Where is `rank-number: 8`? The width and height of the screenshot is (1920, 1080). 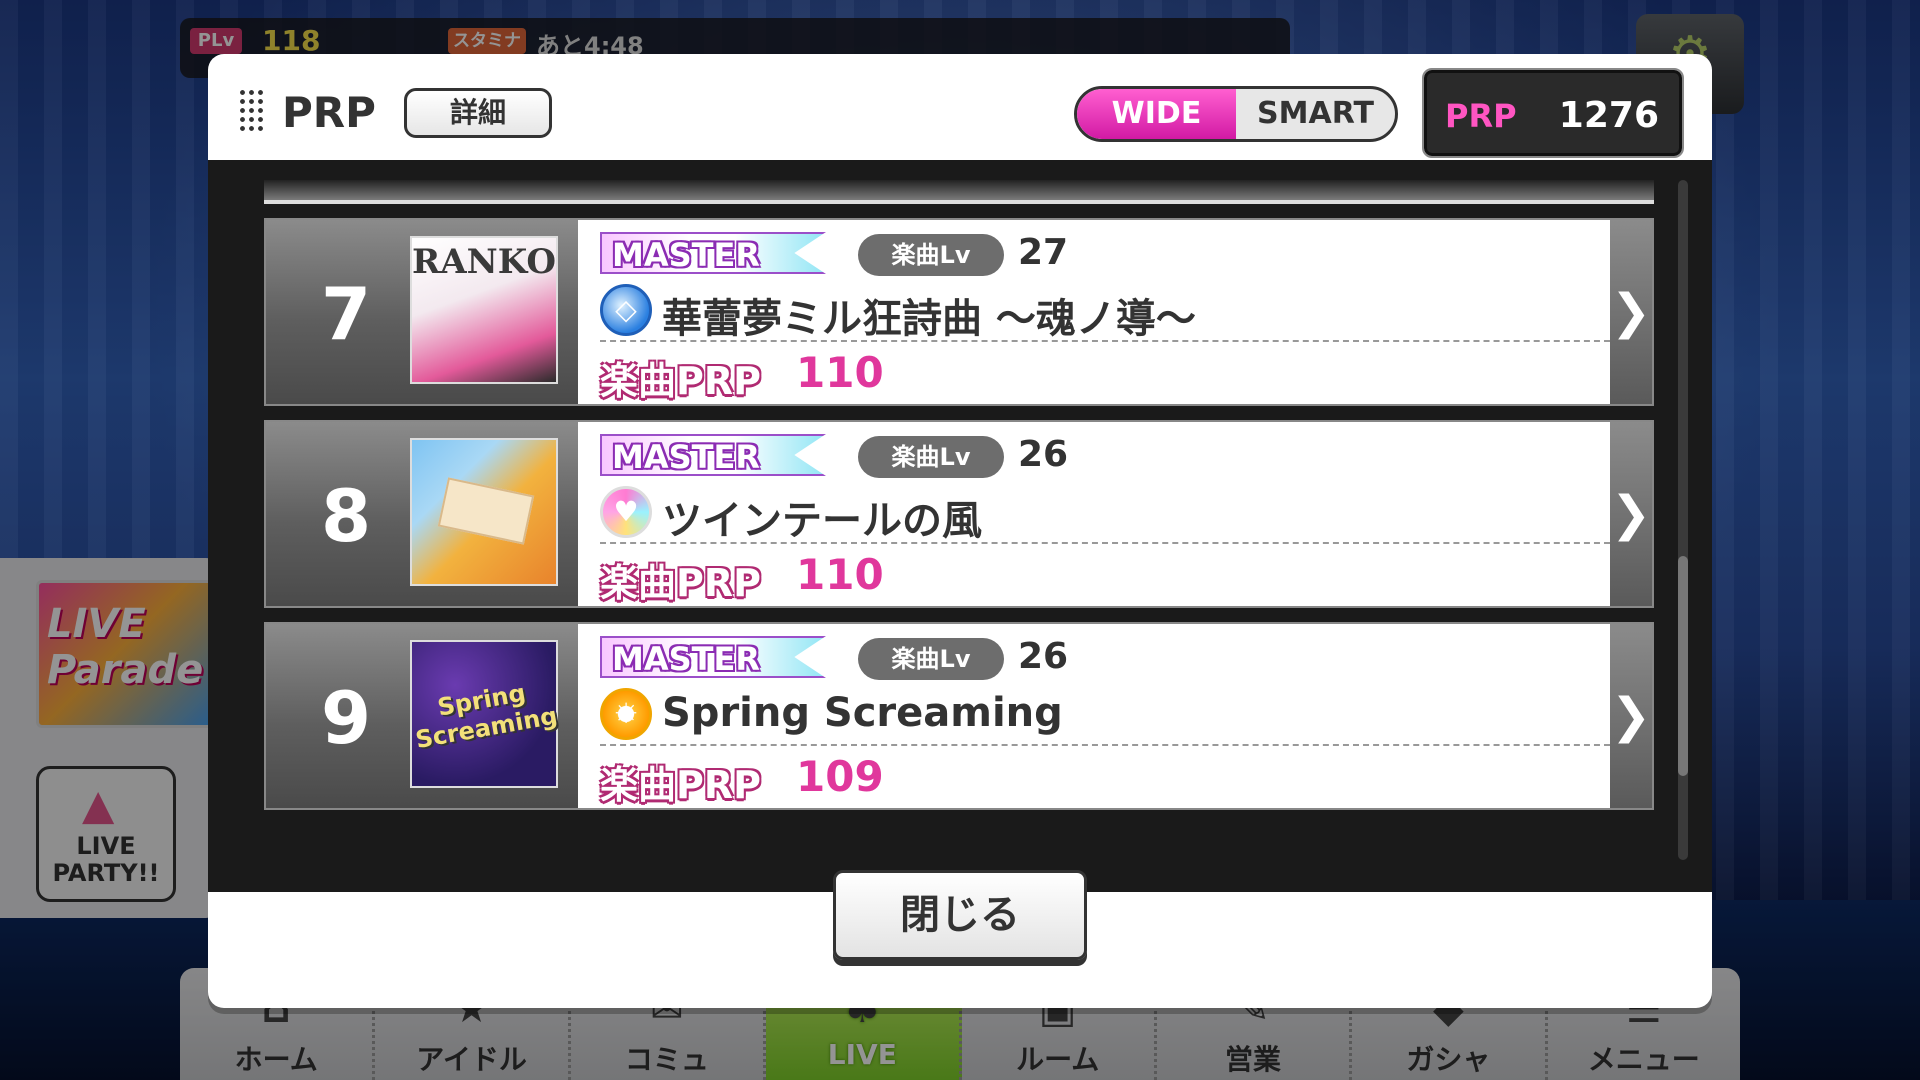 rank-number: 8 is located at coordinates (346, 516).